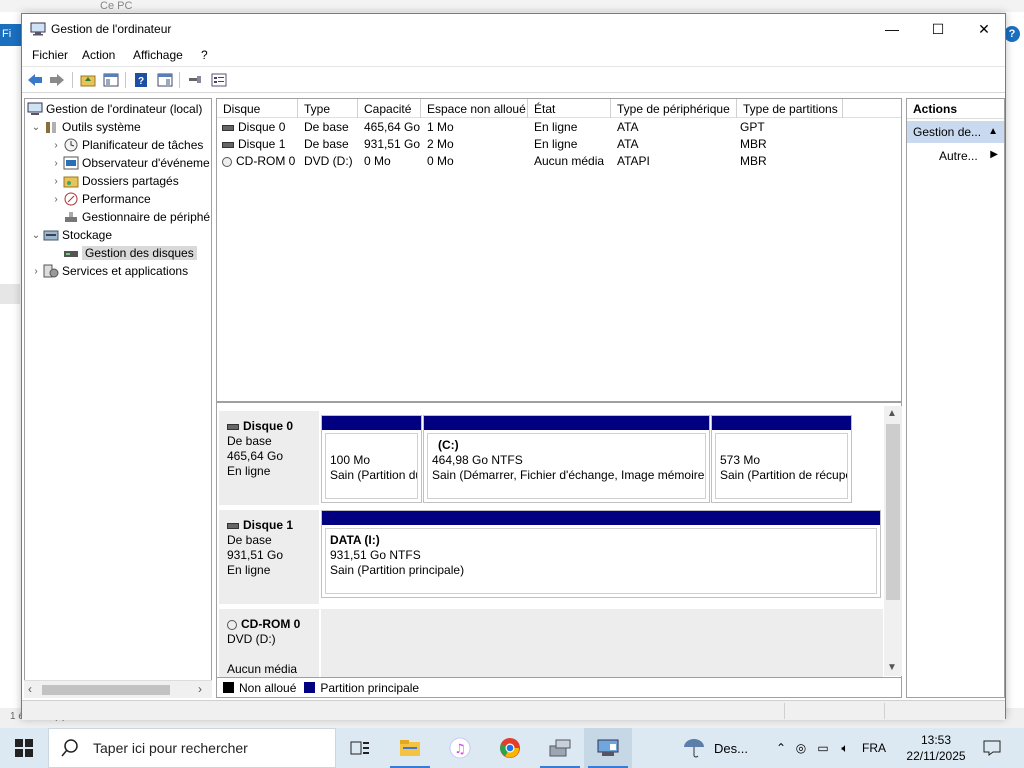 The width and height of the screenshot is (1024, 768). I want to click on cell-partitions: GPT, so click(752, 127).